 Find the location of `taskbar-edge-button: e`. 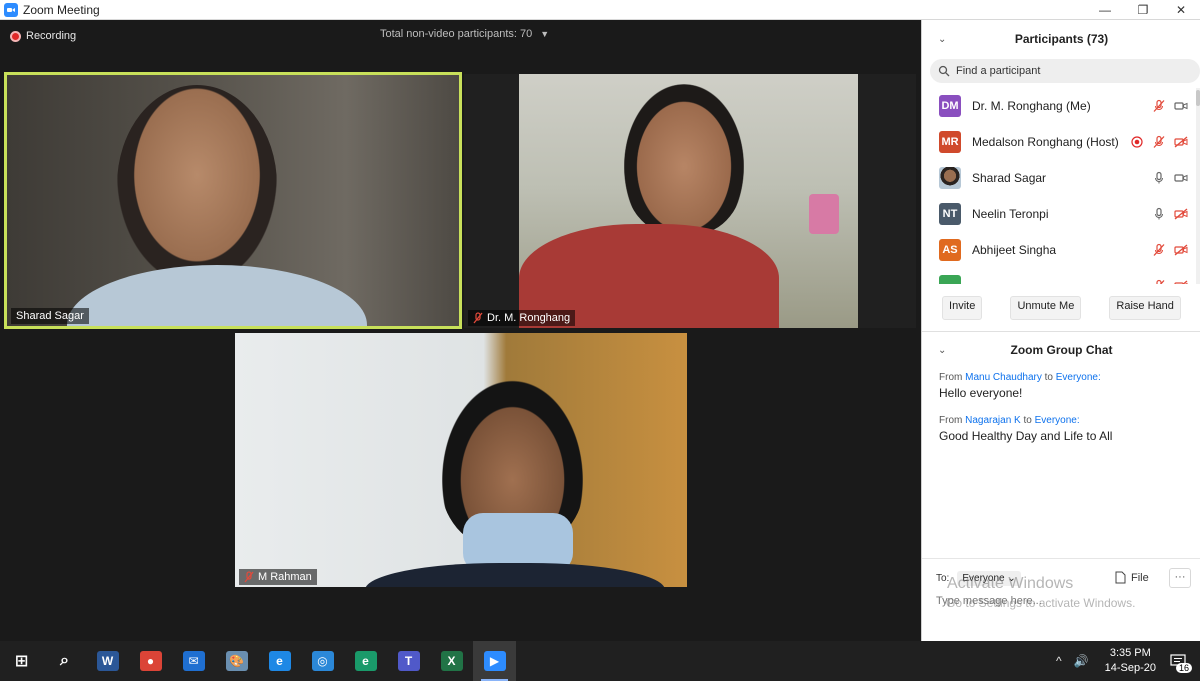

taskbar-edge-button: e is located at coordinates (365, 661).